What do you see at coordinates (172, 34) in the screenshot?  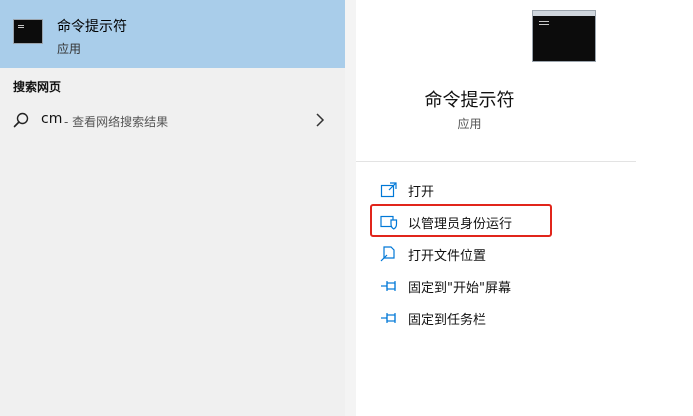 I see `best-match-result: 命令提示符 应用` at bounding box center [172, 34].